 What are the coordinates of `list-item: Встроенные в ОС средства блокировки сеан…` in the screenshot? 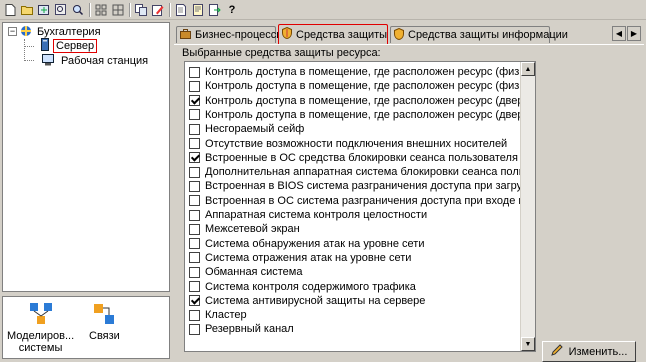 It's located at (353, 158).